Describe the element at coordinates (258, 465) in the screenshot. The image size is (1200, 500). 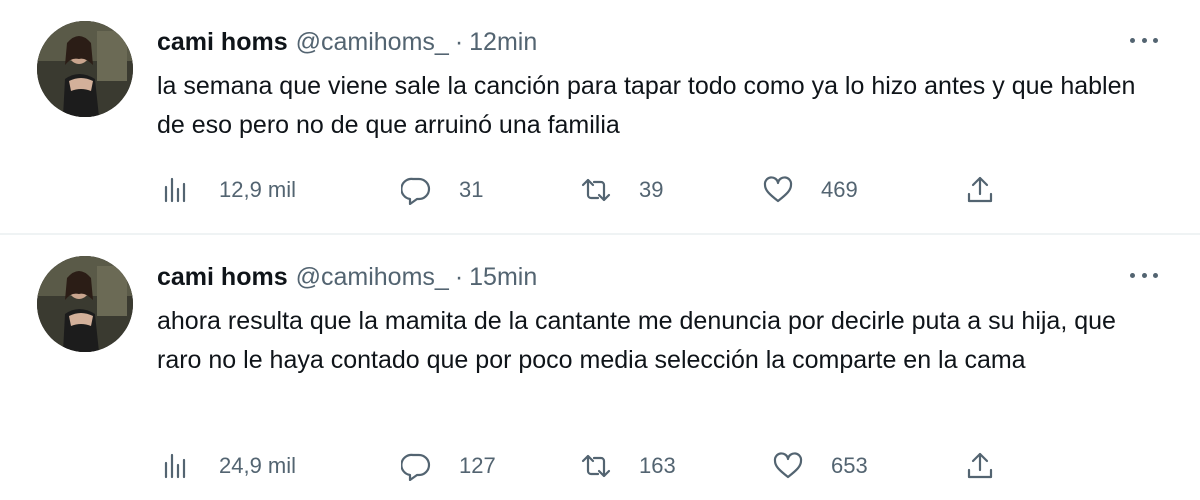
I see `views-count: 24,9 mil` at that location.